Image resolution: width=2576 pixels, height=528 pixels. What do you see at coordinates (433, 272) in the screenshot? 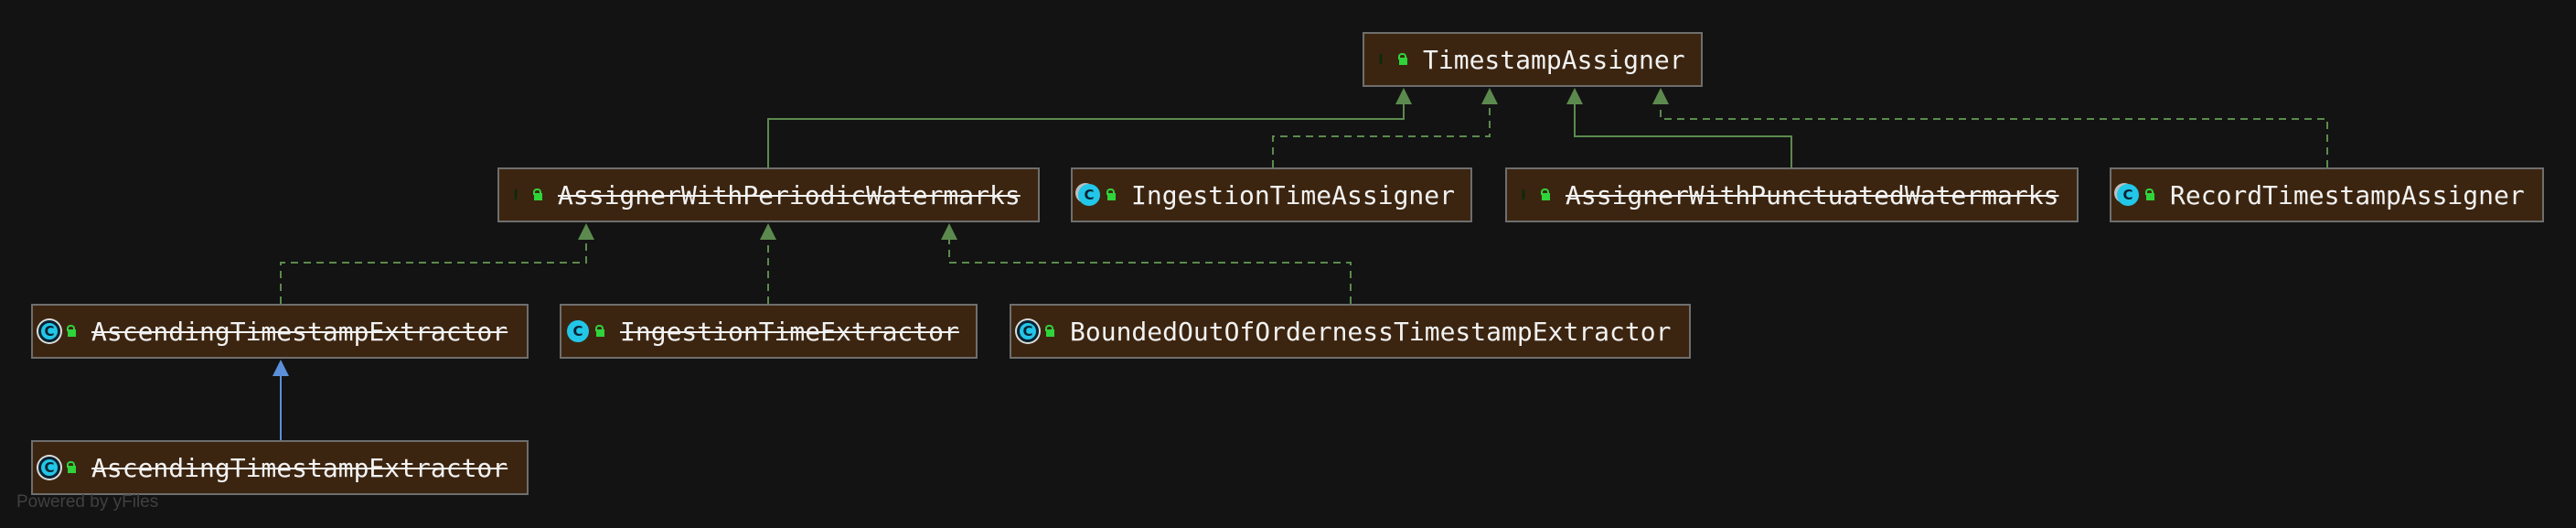
I see `edge-ascending-timestamp-extractor-api-to-assigner-with-periodic-watermarks` at bounding box center [433, 272].